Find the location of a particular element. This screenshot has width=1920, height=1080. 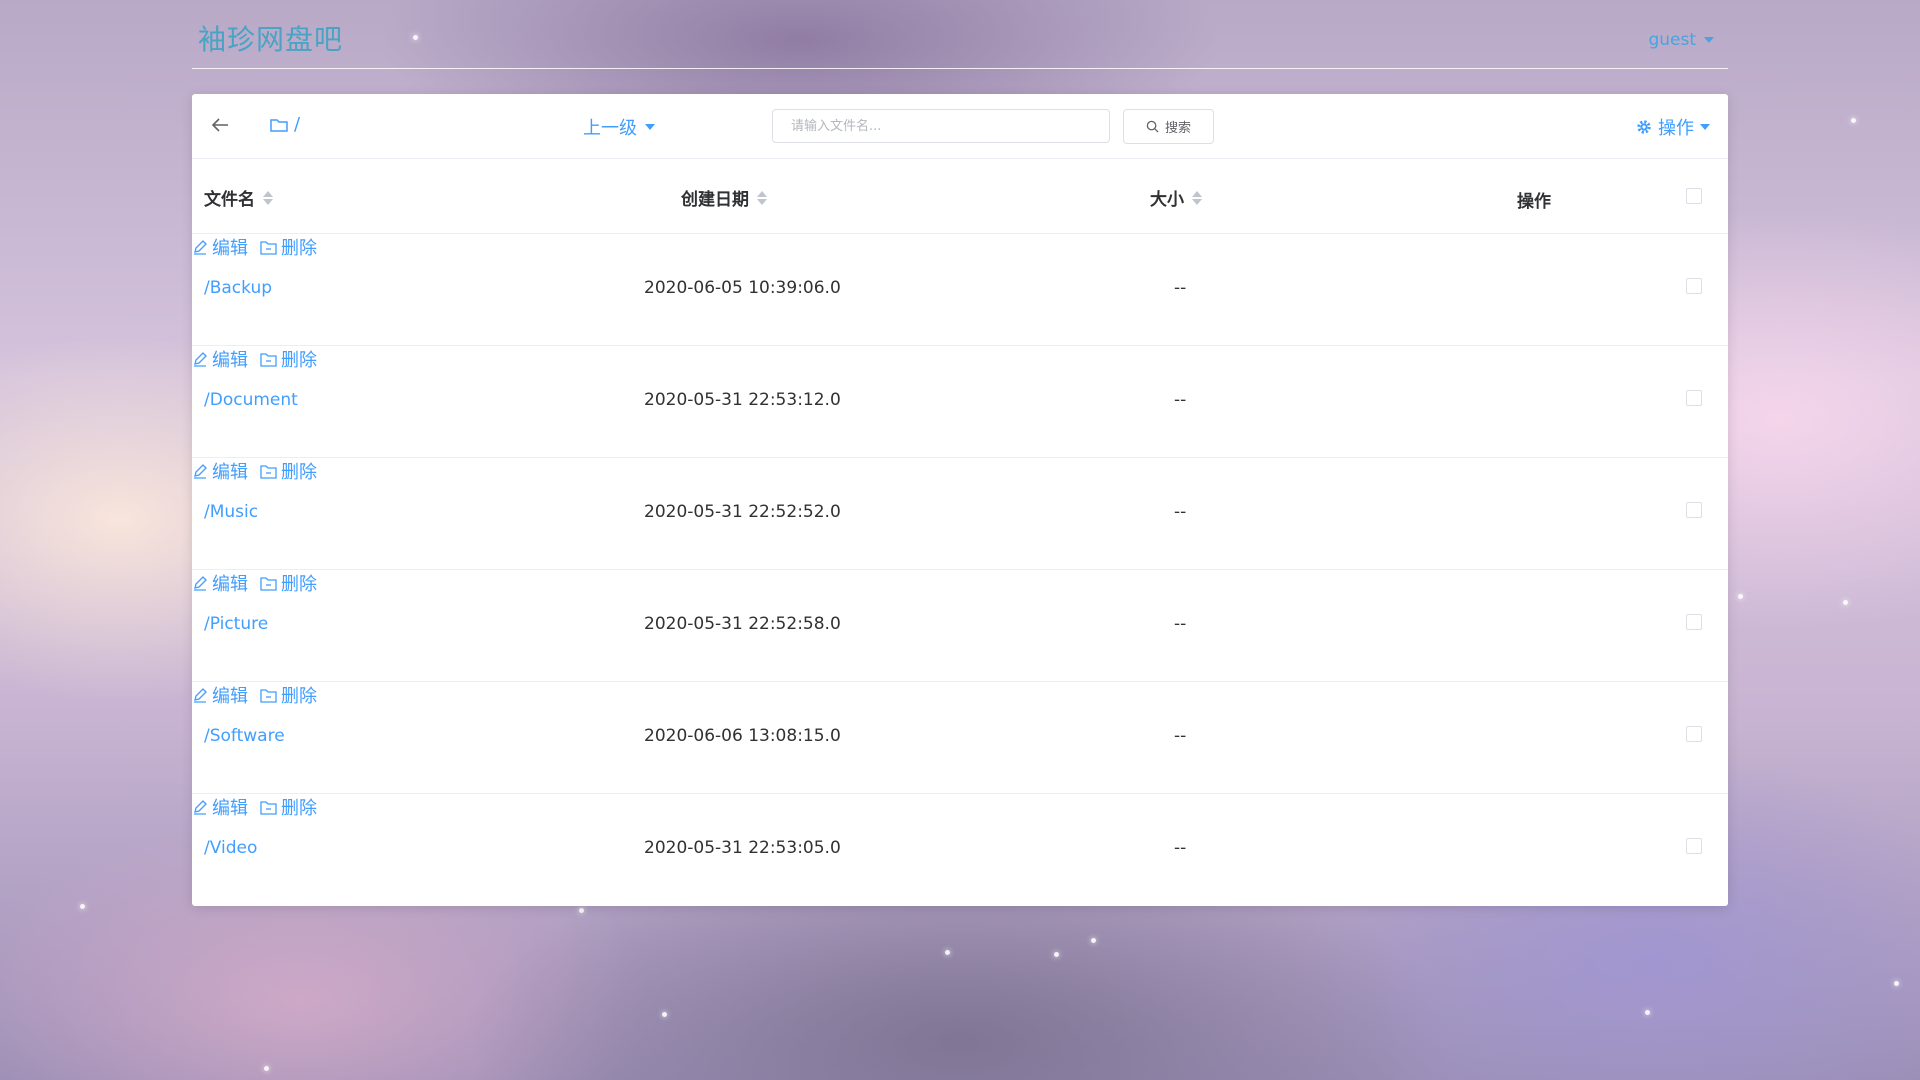

column-size-label: 大小 is located at coordinates (1167, 200).